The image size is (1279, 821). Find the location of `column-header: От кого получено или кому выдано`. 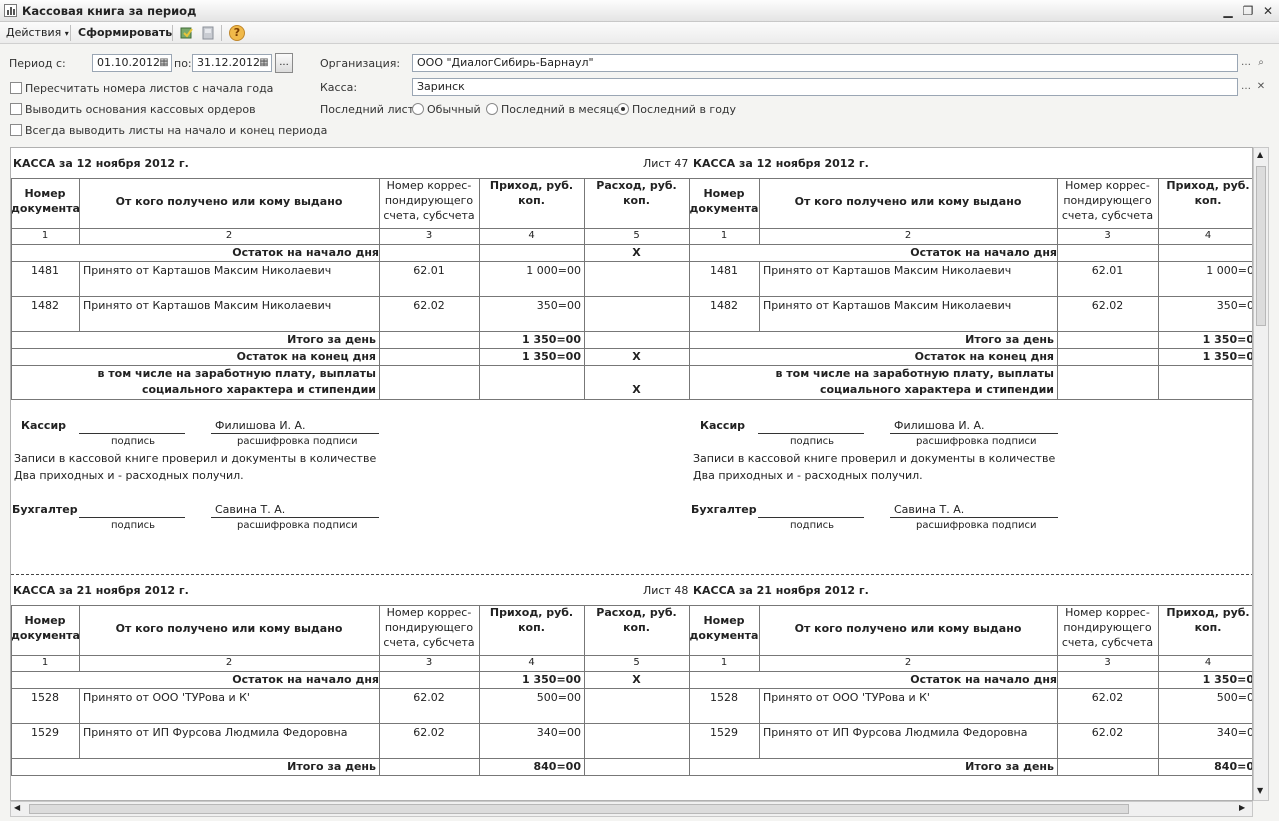

column-header: От кого получено или кому выдано is located at coordinates (908, 628).